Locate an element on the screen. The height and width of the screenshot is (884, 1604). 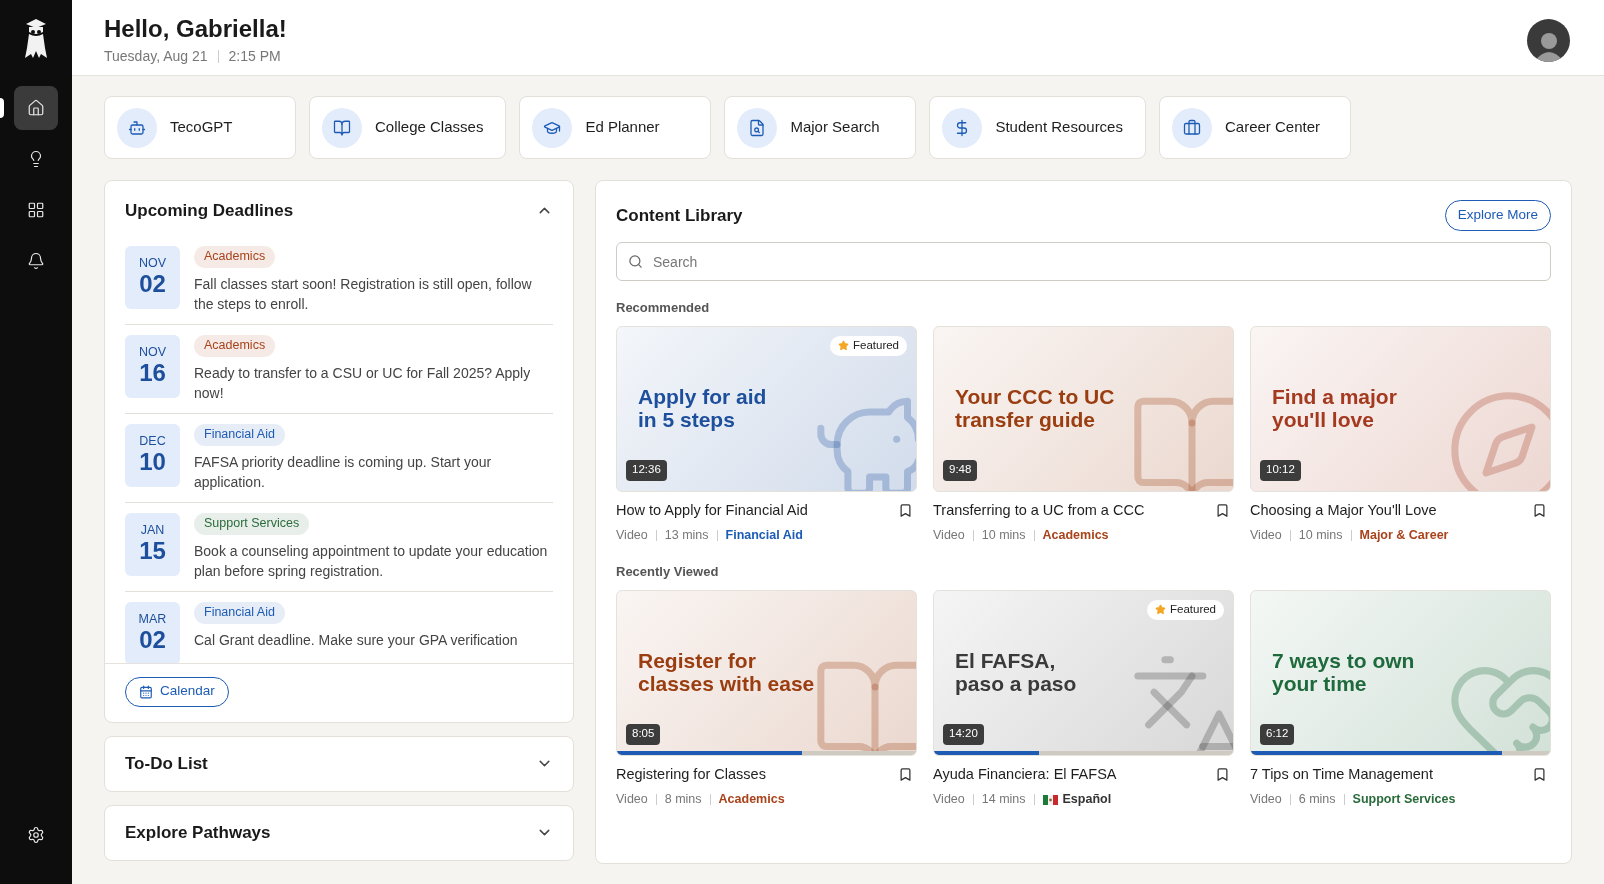
category-link: Financial Aid is located at coordinates (764, 535).